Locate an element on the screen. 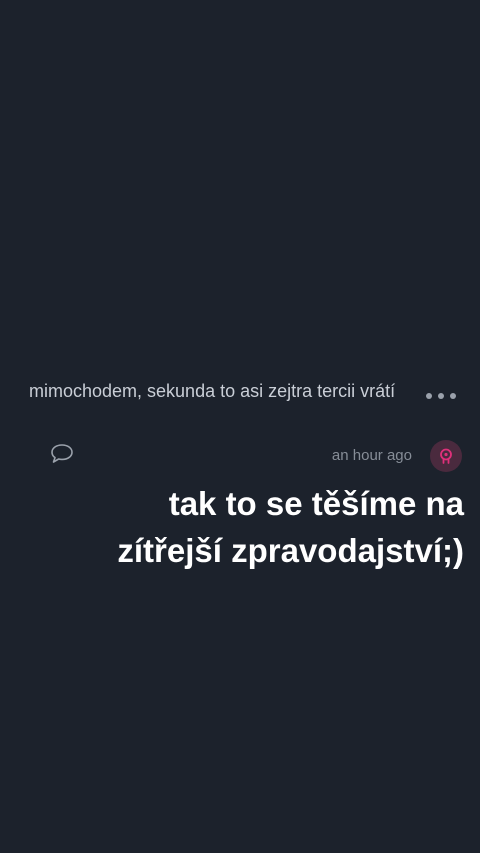 The width and height of the screenshot is (480, 853). user-avatar-icon is located at coordinates (446, 456).